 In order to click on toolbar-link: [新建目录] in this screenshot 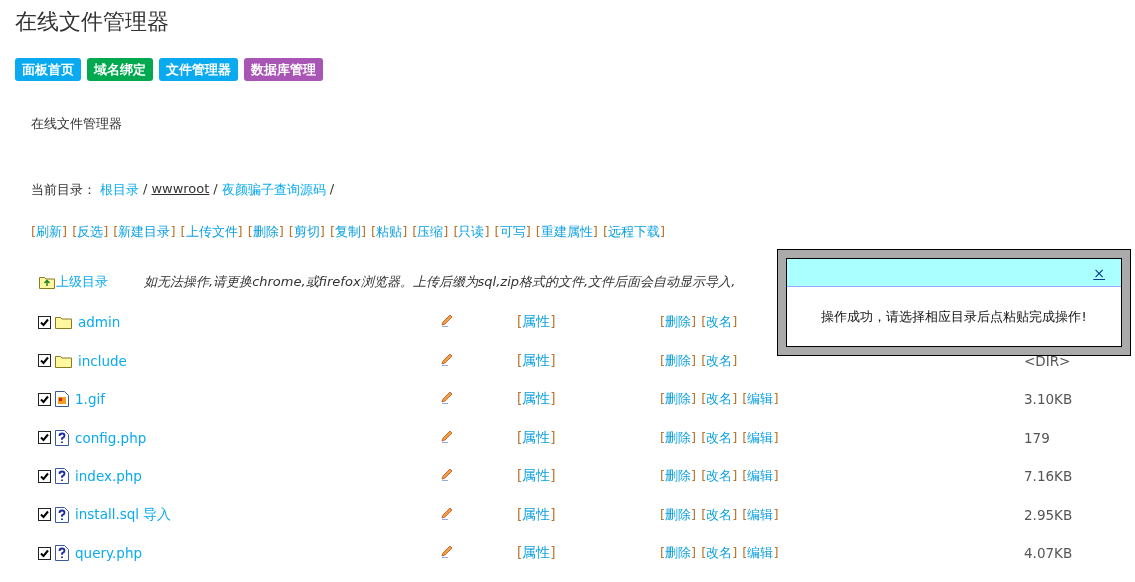, I will do `click(144, 232)`.